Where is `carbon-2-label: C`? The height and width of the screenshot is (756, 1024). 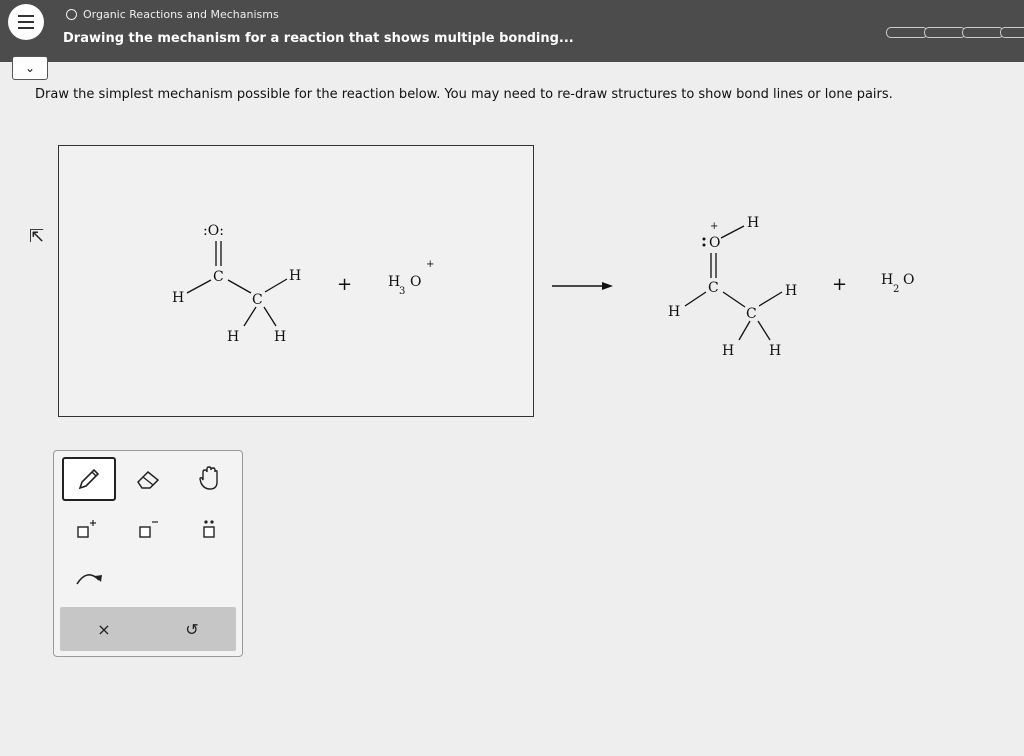 carbon-2-label: C is located at coordinates (257, 300).